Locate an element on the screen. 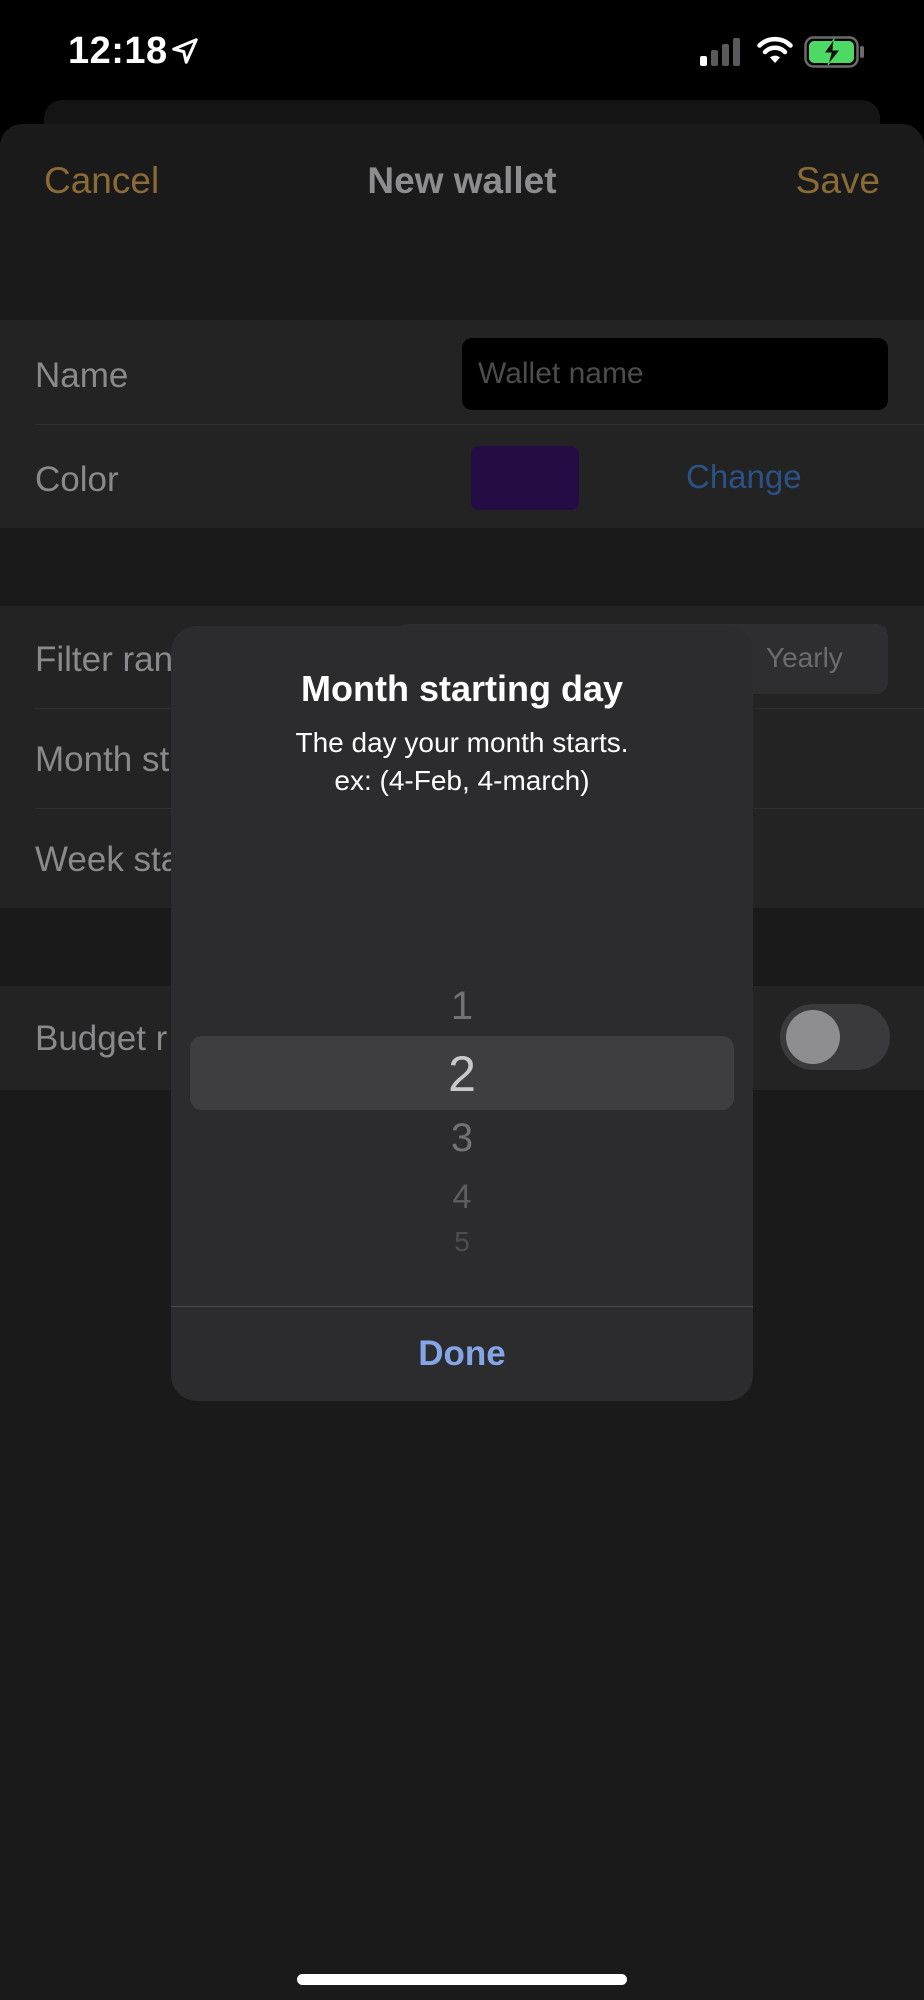 This screenshot has height=2000, width=924. page-title: New wallet is located at coordinates (462, 180).